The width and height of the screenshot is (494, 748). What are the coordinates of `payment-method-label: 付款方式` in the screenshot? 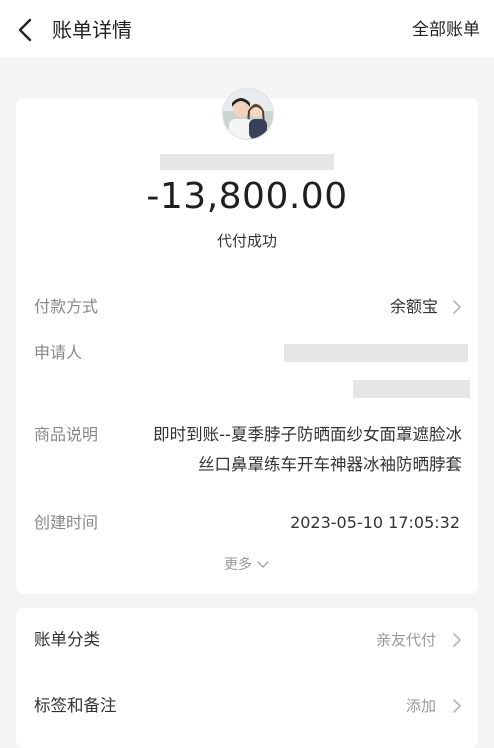 It's located at (66, 306).